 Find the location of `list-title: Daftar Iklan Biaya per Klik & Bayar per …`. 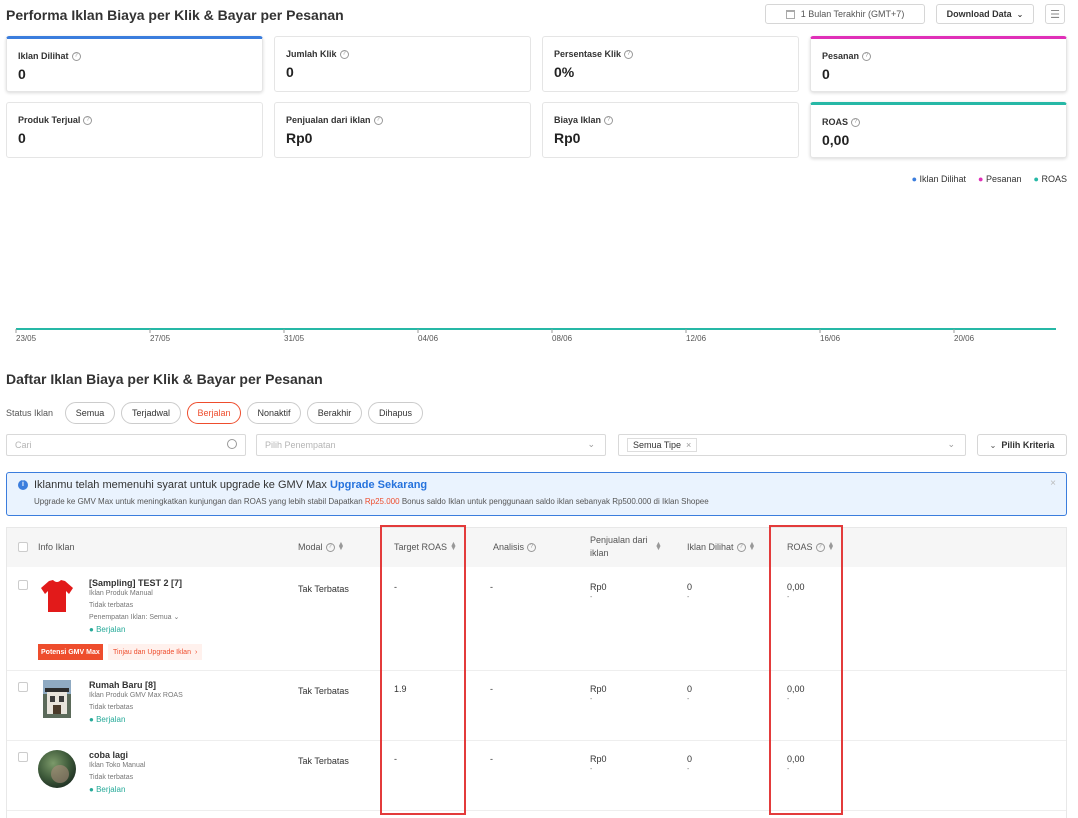

list-title: Daftar Iklan Biaya per Klik & Bayar per … is located at coordinates (164, 379).